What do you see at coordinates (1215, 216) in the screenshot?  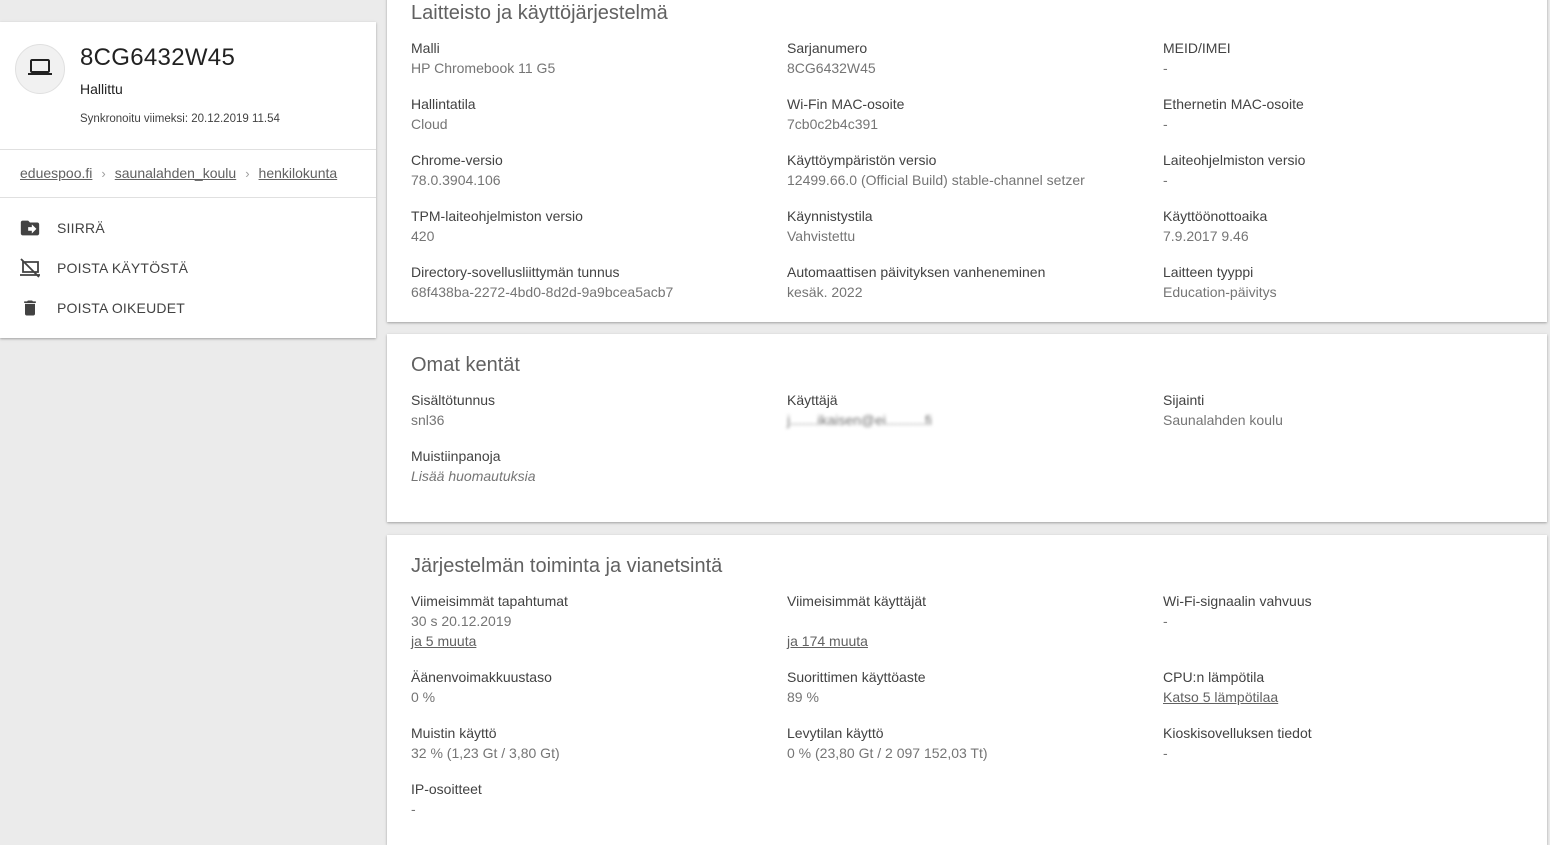 I see `field-label: Käyttöönottoaika` at bounding box center [1215, 216].